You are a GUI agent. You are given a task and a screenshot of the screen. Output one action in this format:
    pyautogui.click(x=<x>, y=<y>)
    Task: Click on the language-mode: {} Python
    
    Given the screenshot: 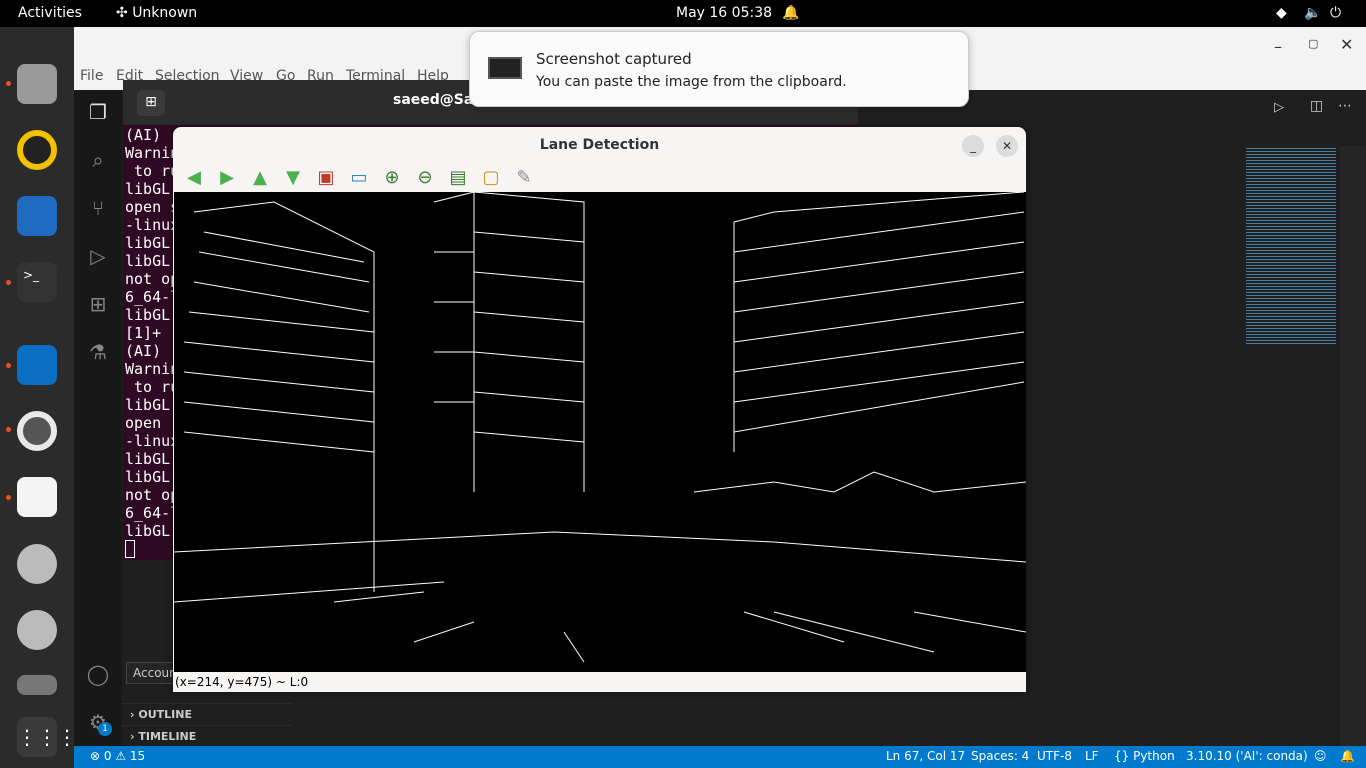 What is the action you would take?
    pyautogui.click(x=1144, y=756)
    